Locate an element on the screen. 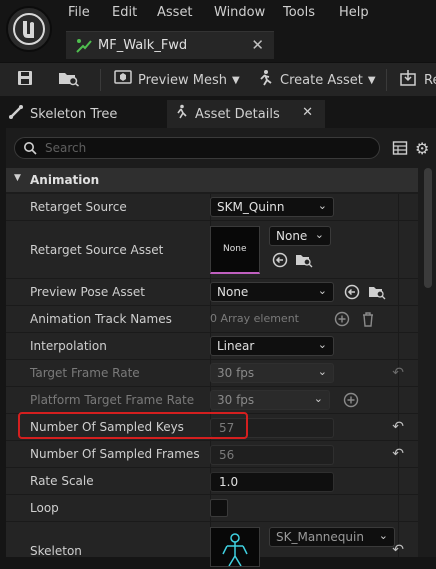  tab-skeleton-tree-label: Skeleton Tree is located at coordinates (74, 114).